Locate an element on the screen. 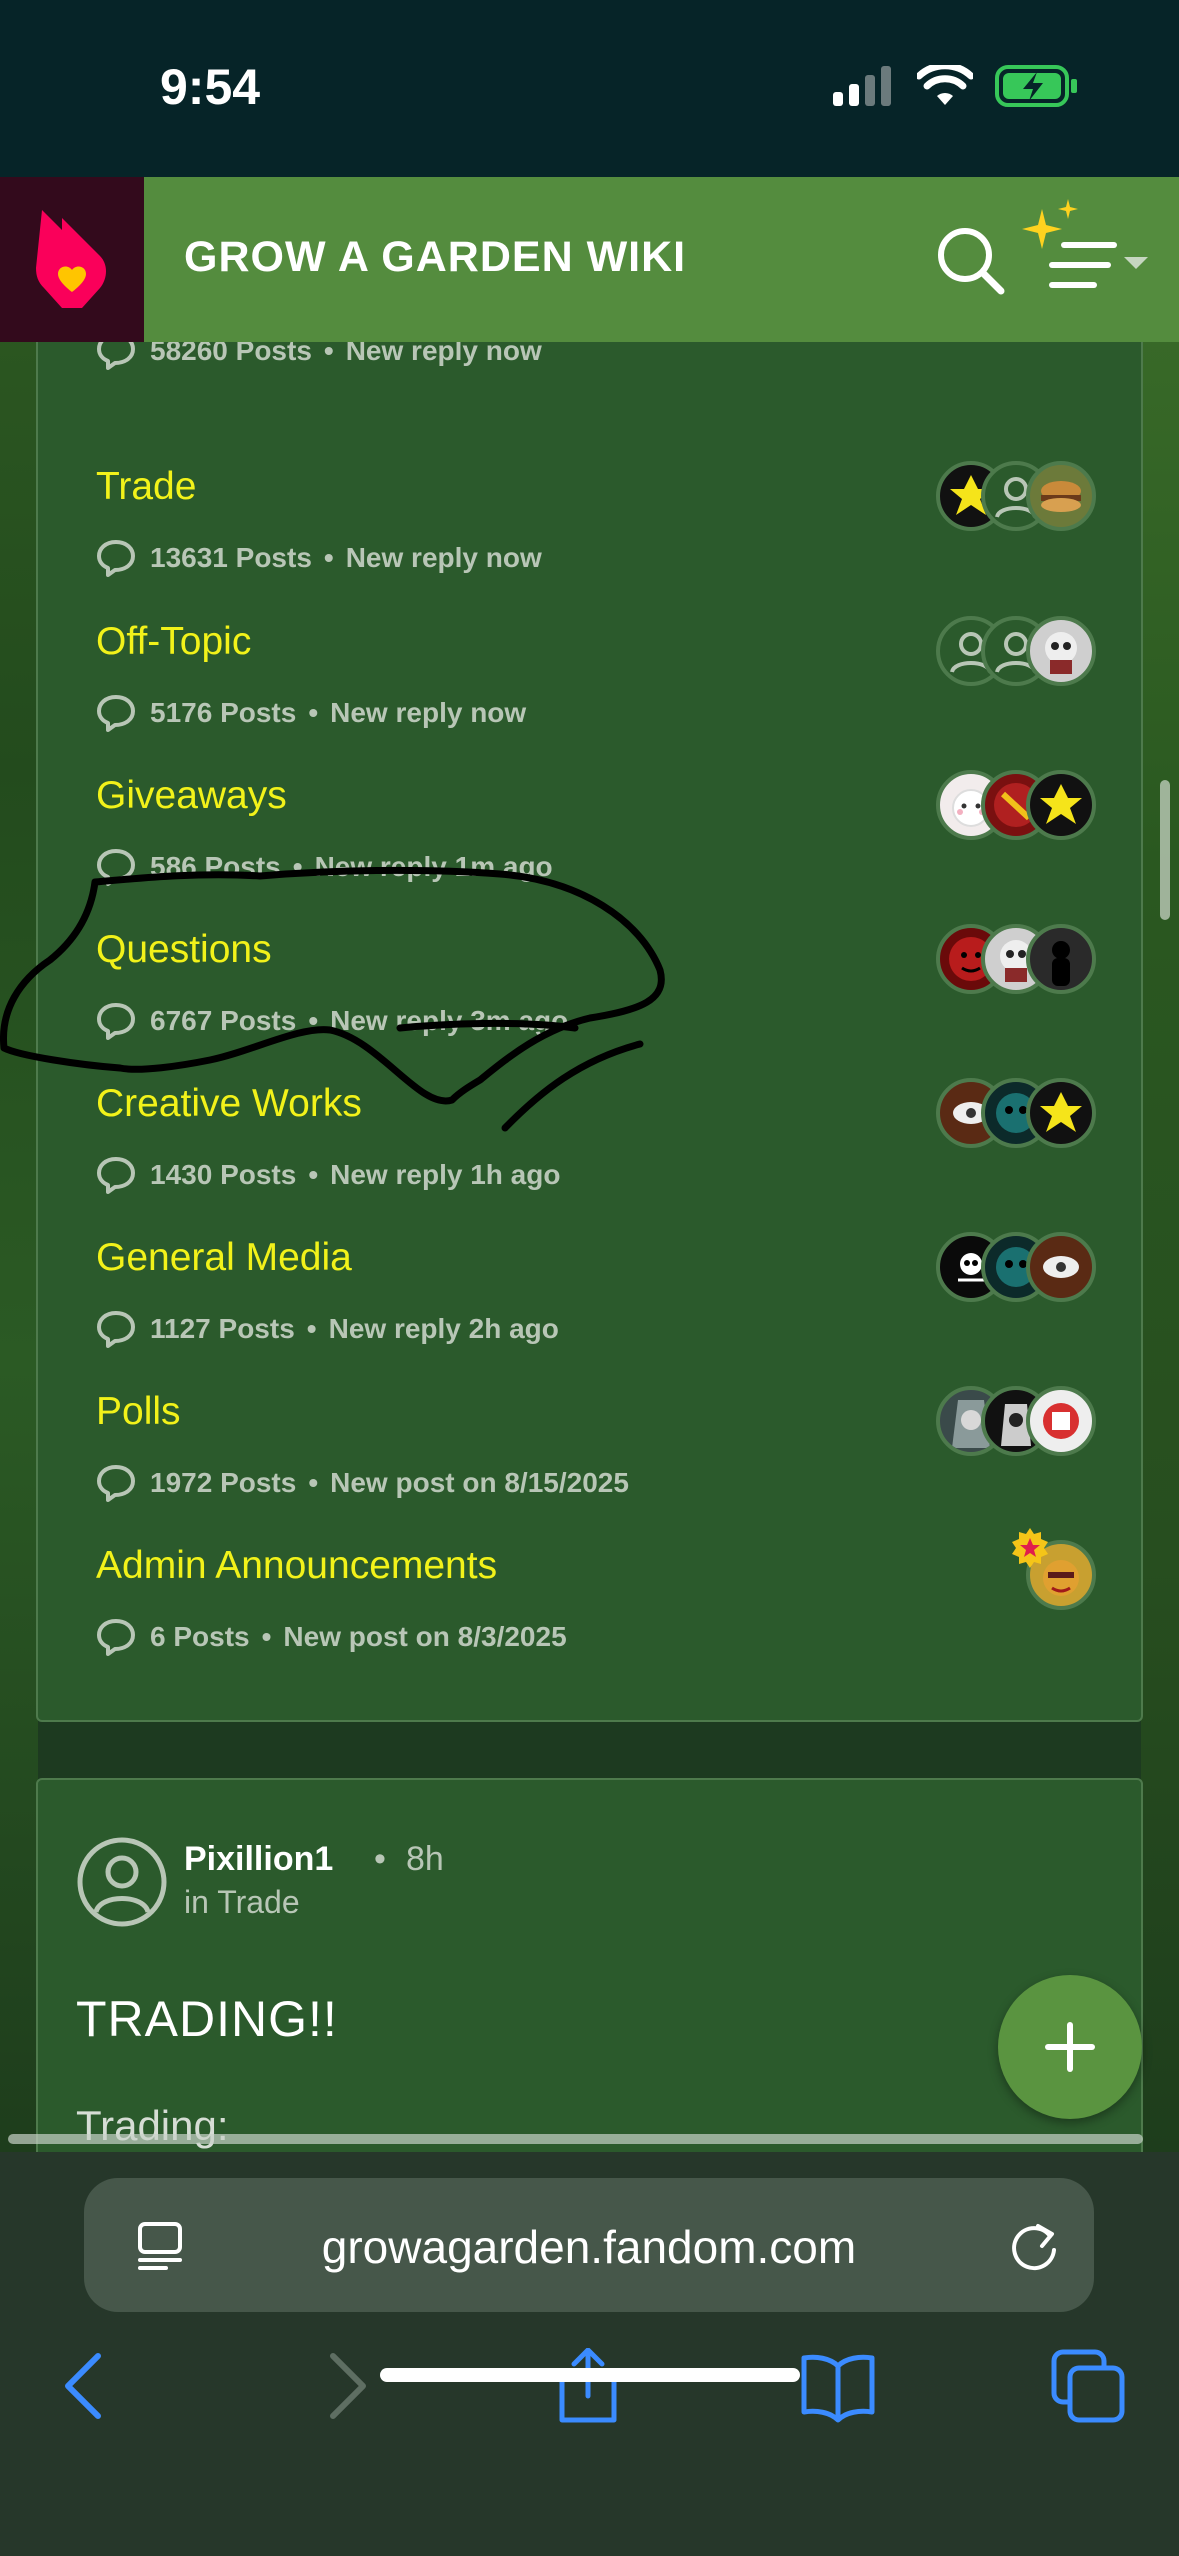 This screenshot has height=2556, width=1179. post-count: 6767 Posts is located at coordinates (223, 1020).